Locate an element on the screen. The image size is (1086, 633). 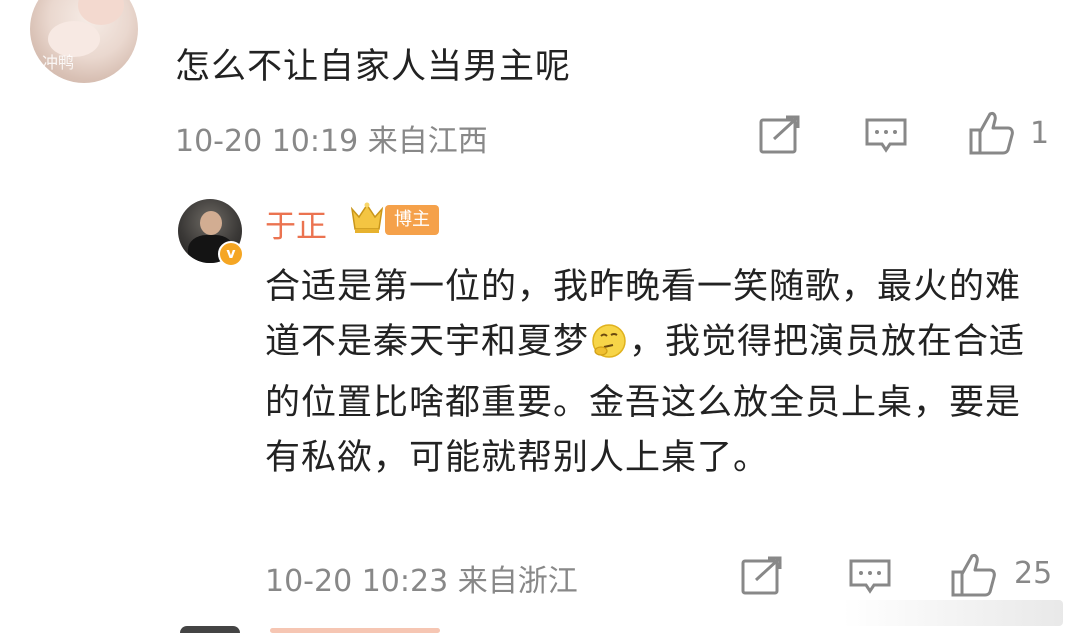
author-badge: 博主 is located at coordinates (412, 220).